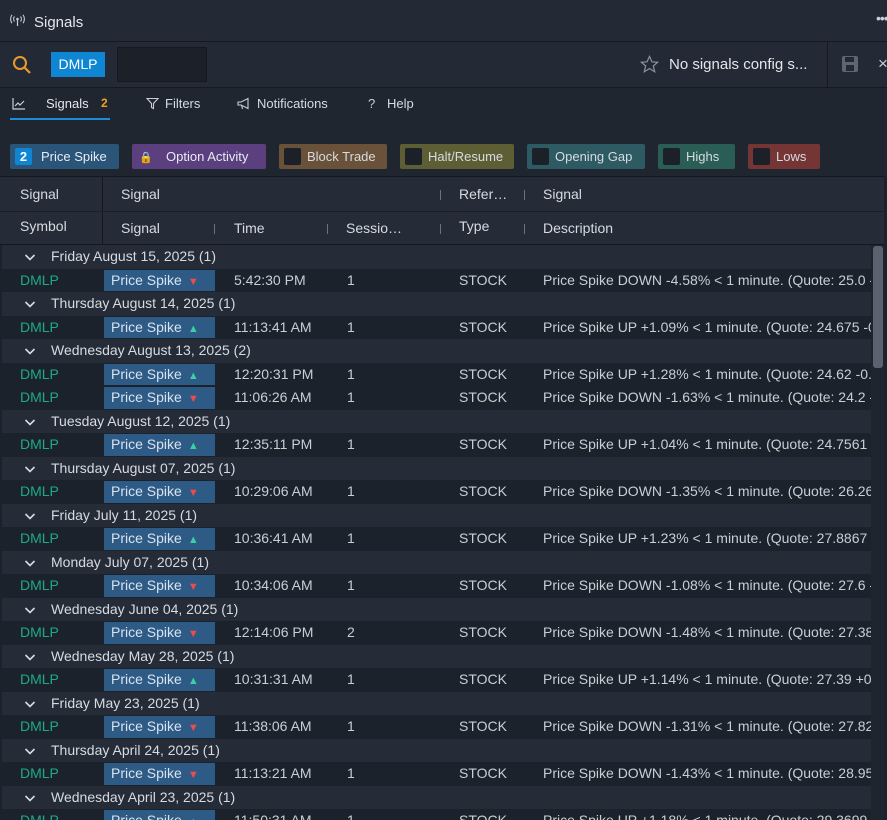 This screenshot has height=820, width=887. What do you see at coordinates (696, 156) in the screenshot?
I see `chip-highs: Highs` at bounding box center [696, 156].